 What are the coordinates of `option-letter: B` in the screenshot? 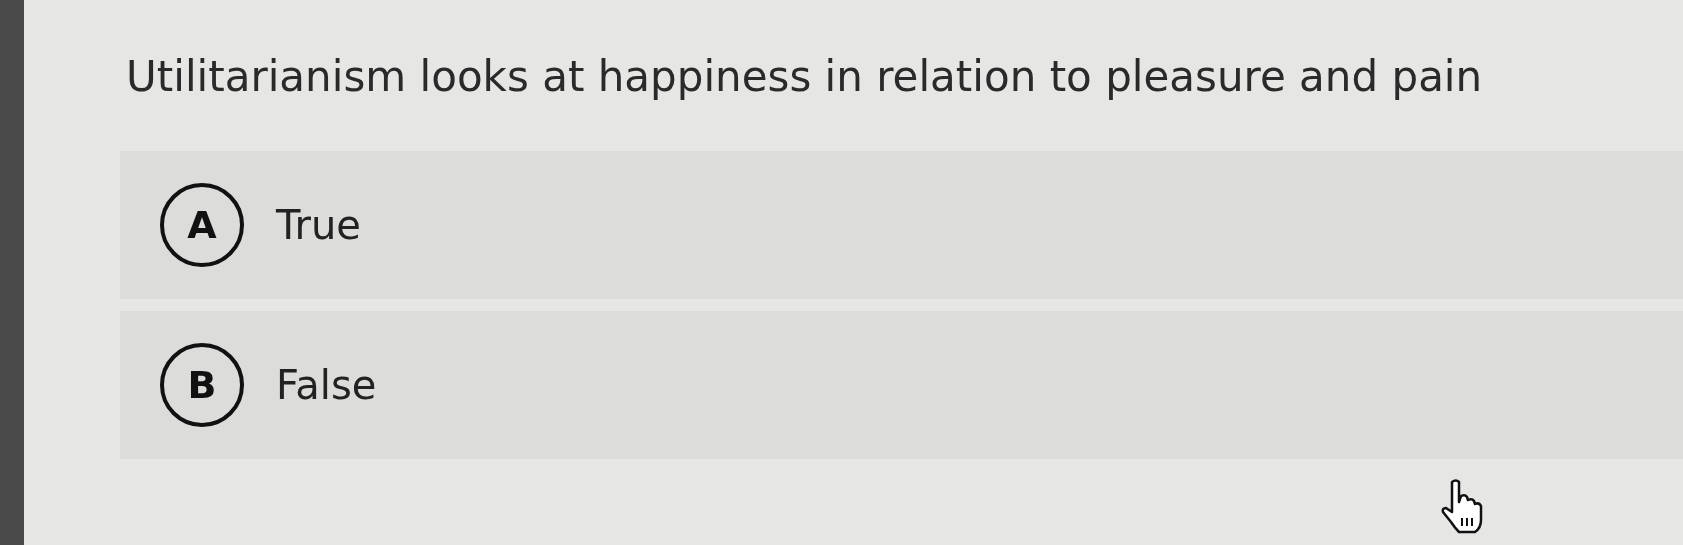 It's located at (202, 385).